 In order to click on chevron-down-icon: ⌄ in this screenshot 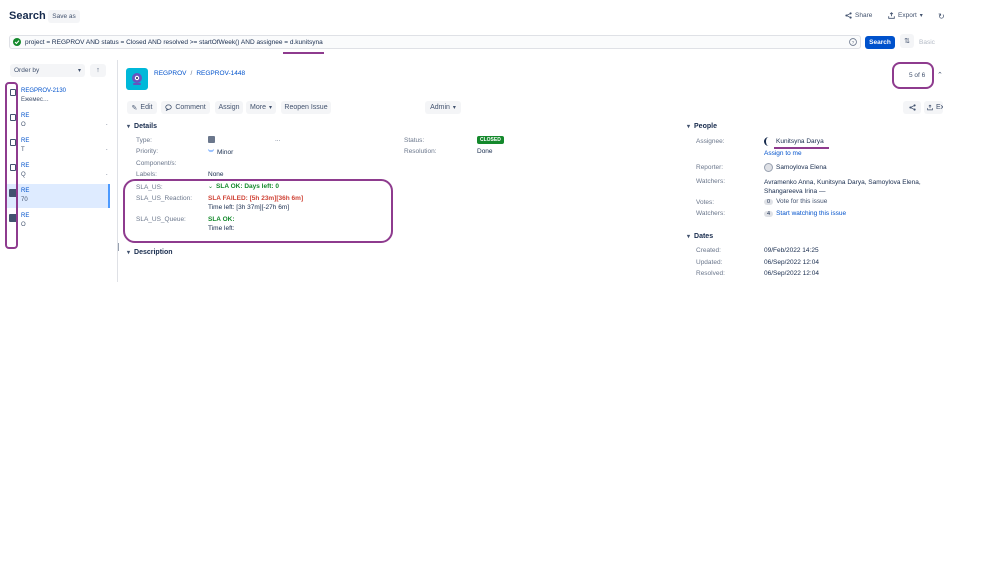, I will do `click(211, 187)`.